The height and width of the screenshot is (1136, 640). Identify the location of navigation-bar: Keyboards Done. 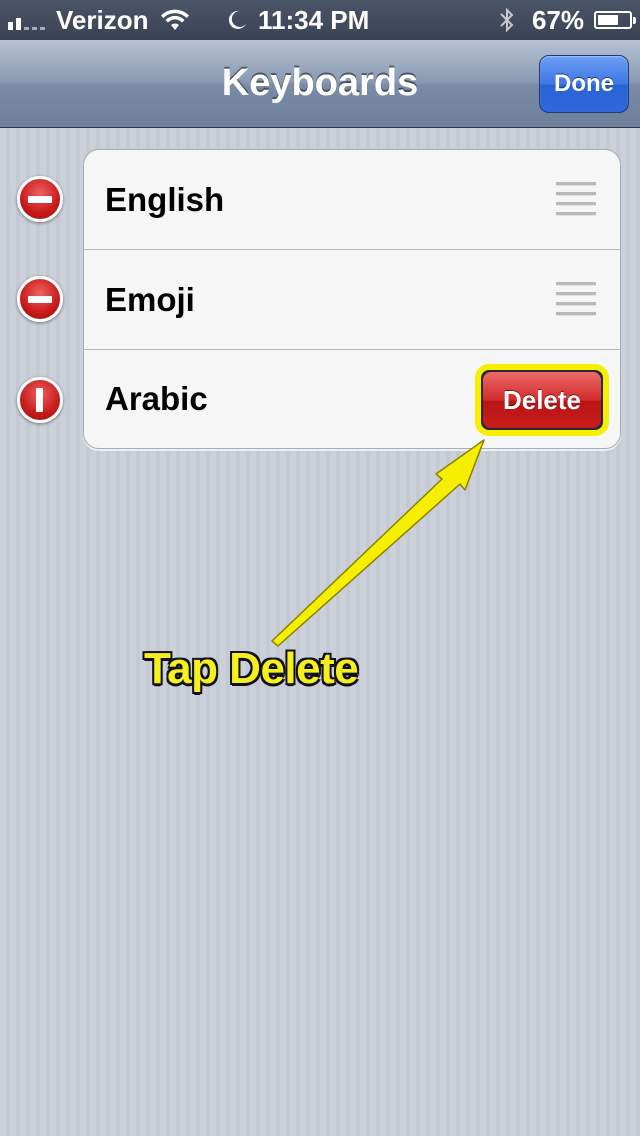
(320, 84).